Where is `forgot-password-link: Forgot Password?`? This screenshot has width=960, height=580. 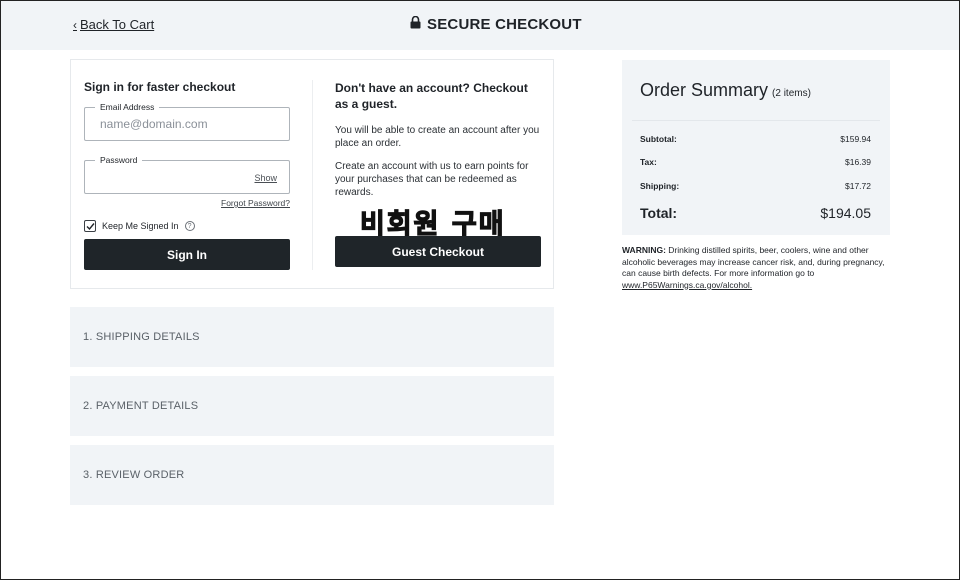
forgot-password-link: Forgot Password? is located at coordinates (255, 203).